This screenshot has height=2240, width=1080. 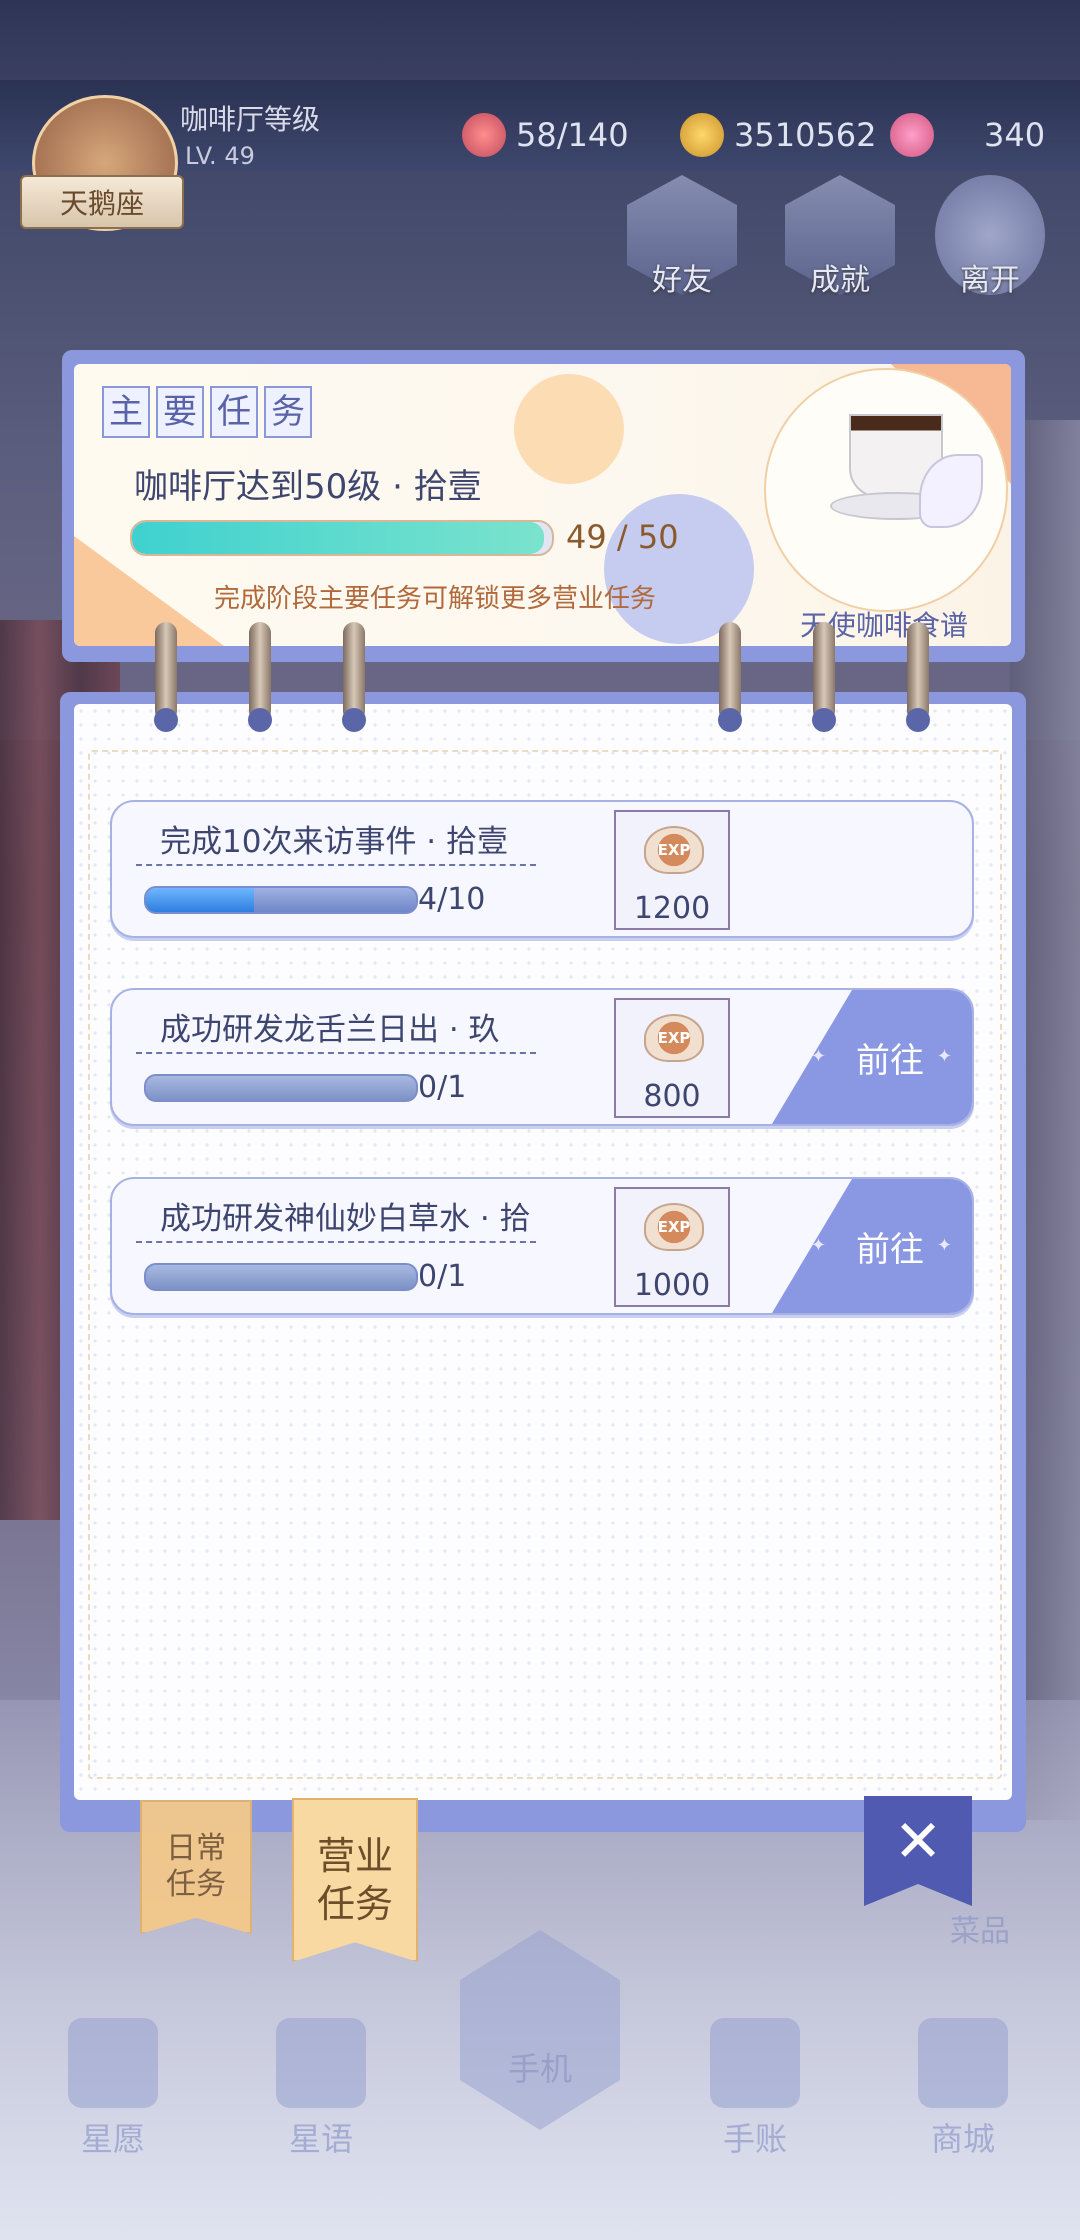 I want to click on cafe-level-badge: 天鹅座, so click(x=102, y=163).